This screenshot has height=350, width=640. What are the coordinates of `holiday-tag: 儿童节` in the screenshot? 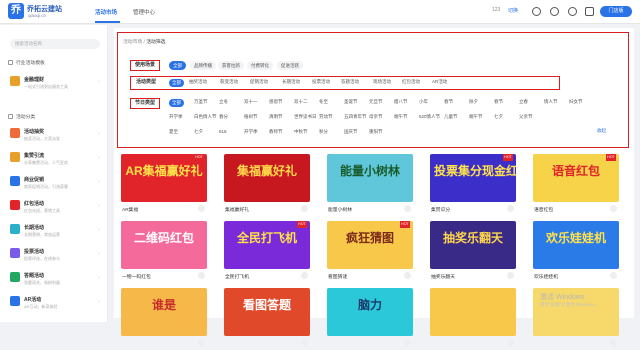 It's located at (451, 117).